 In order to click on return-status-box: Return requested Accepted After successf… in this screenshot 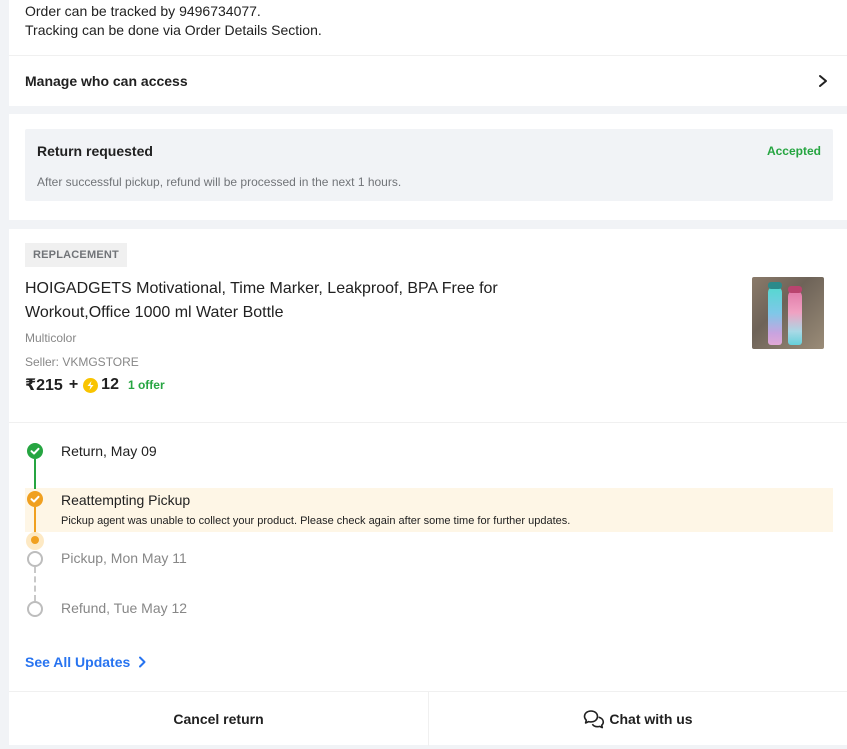, I will do `click(429, 165)`.